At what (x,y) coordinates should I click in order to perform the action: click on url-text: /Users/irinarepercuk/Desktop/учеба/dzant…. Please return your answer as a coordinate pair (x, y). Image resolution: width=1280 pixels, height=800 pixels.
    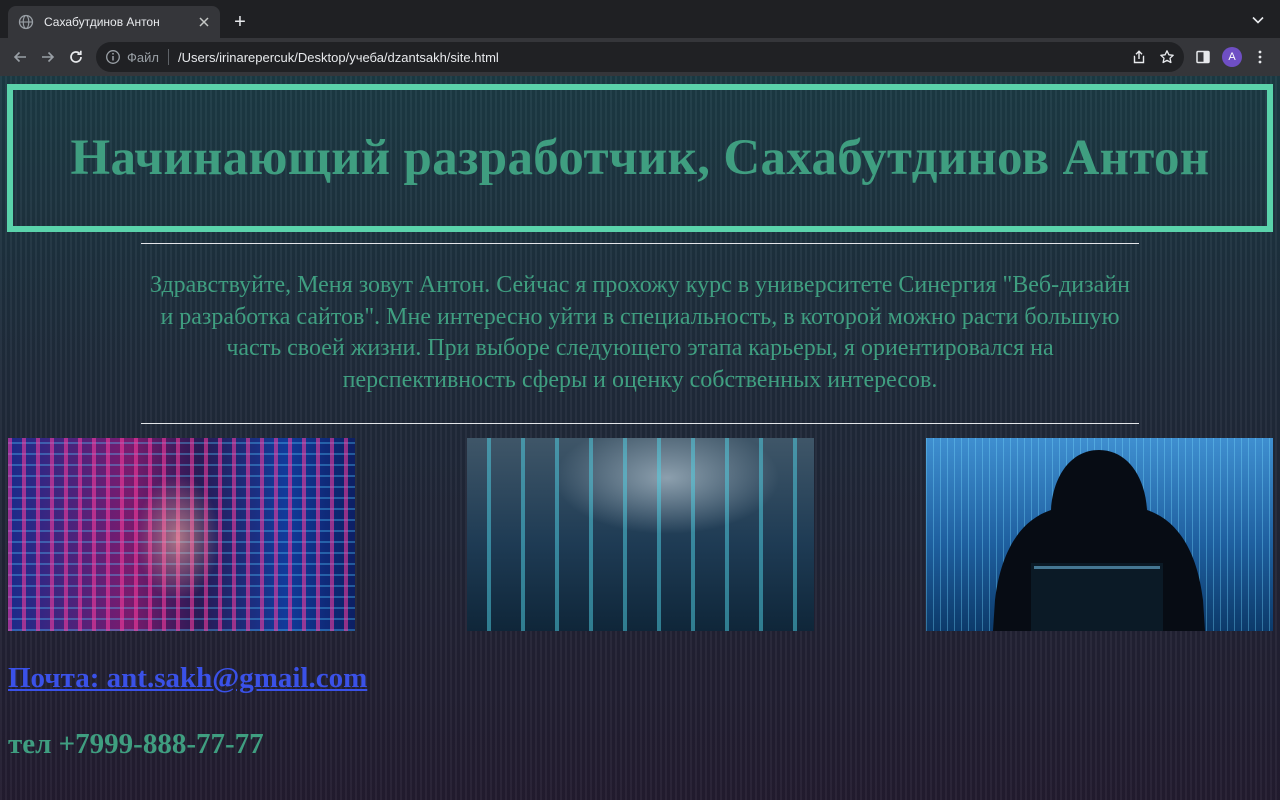
    Looking at the image, I should click on (653, 57).